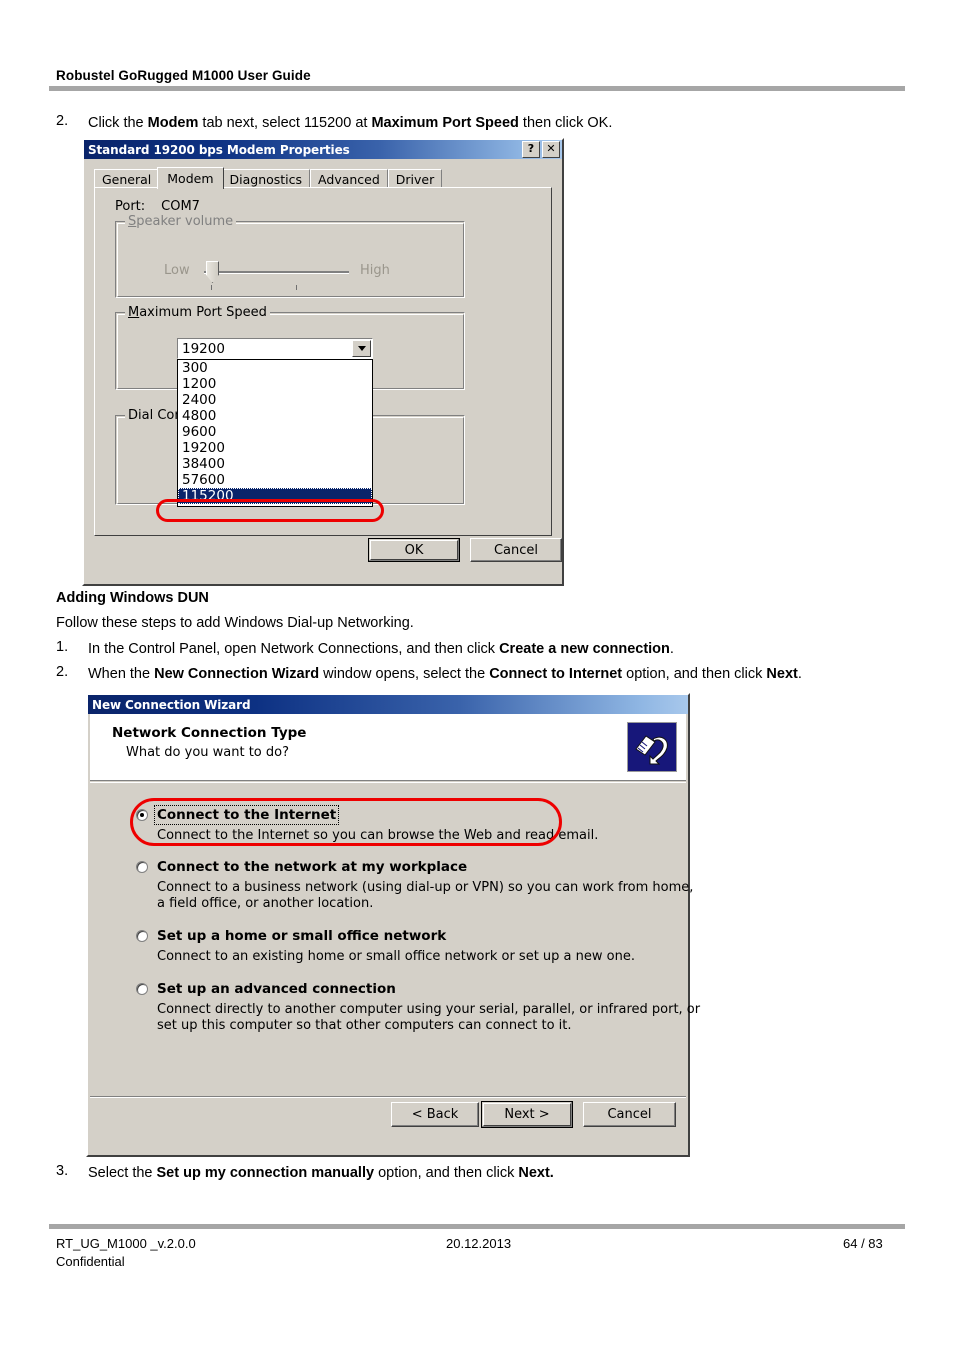 The height and width of the screenshot is (1350, 954). I want to click on step2-modem-number: 2., so click(62, 121).